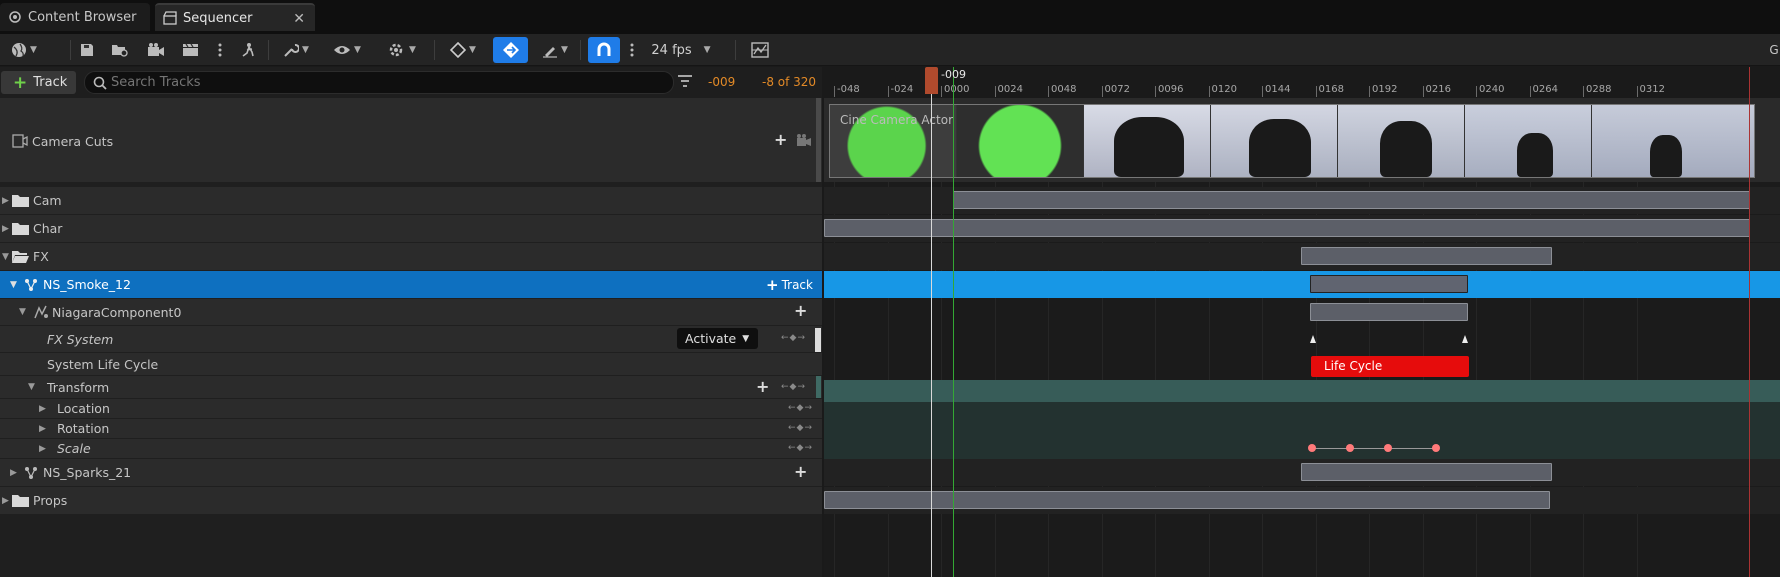  What do you see at coordinates (1390, 366) in the screenshot?
I see `life-cycle-section: Life Cycle` at bounding box center [1390, 366].